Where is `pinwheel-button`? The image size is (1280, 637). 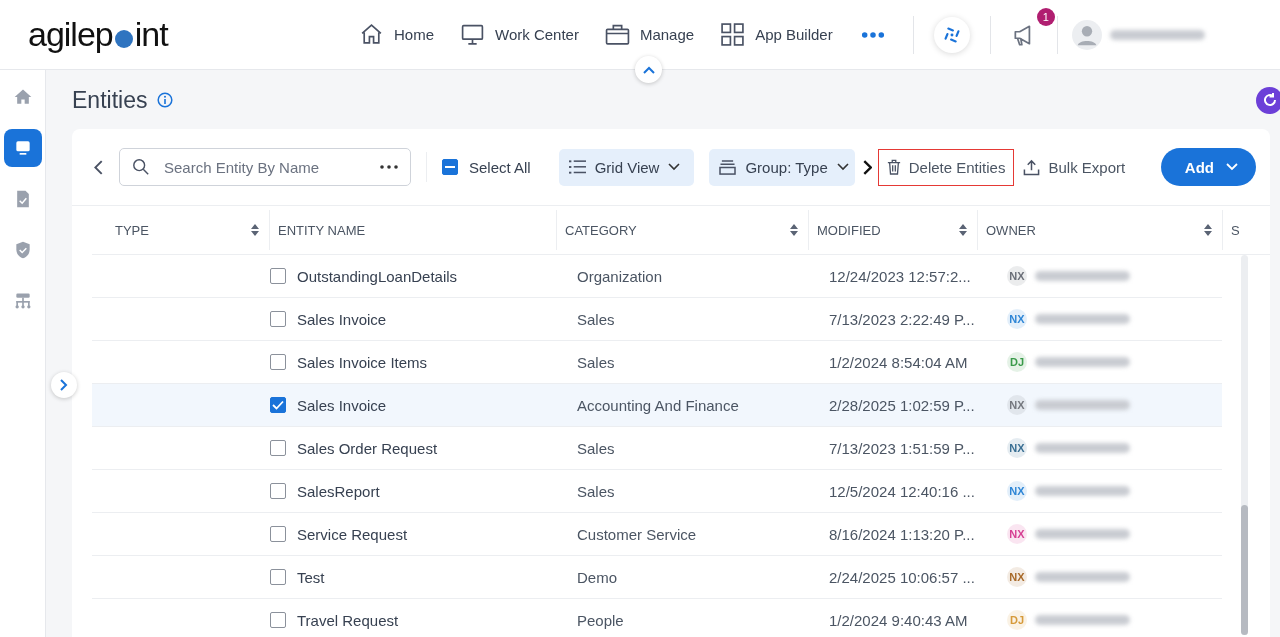
pinwheel-button is located at coordinates (951, 34).